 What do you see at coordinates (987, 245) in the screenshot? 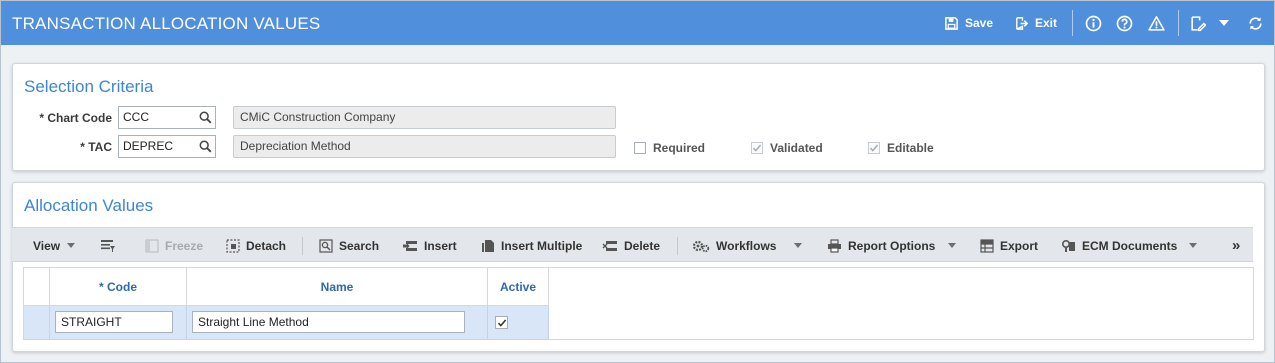
I see `spreadsheet-icon` at bounding box center [987, 245].